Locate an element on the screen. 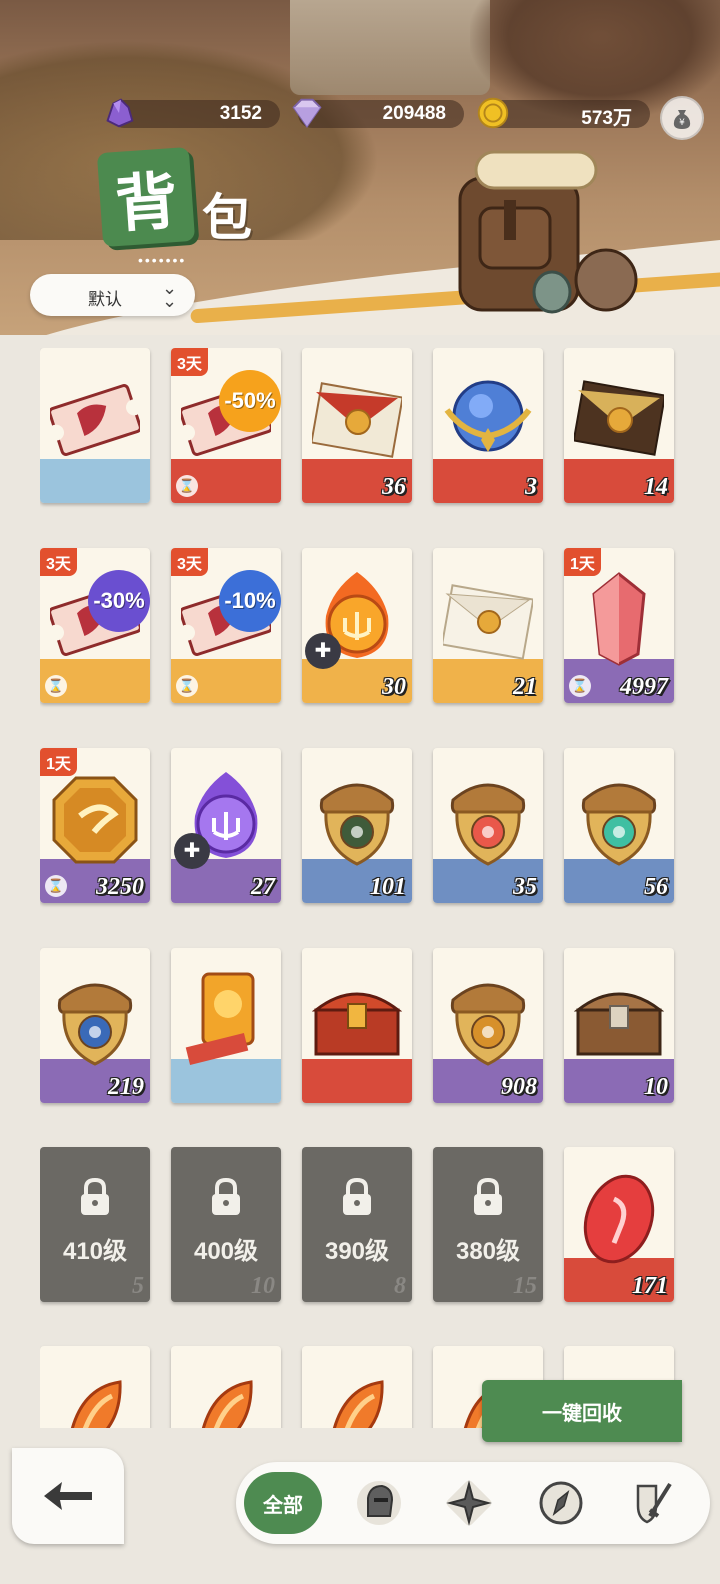 This screenshot has height=1584, width=720. discount-badge: -30% is located at coordinates (119, 601).